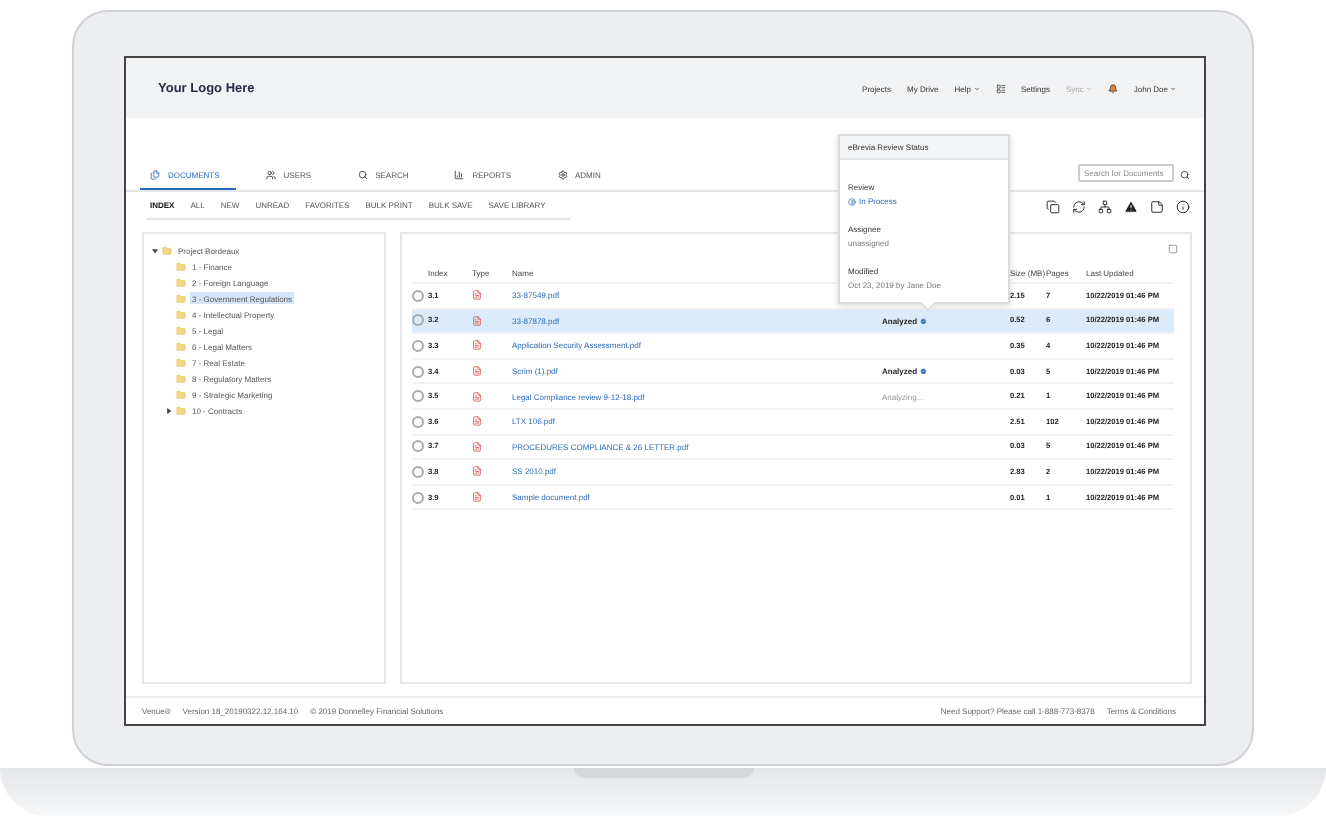 The height and width of the screenshot is (832, 1326). Describe the element at coordinates (1079, 206) in the screenshot. I see `refresh-icon` at that location.